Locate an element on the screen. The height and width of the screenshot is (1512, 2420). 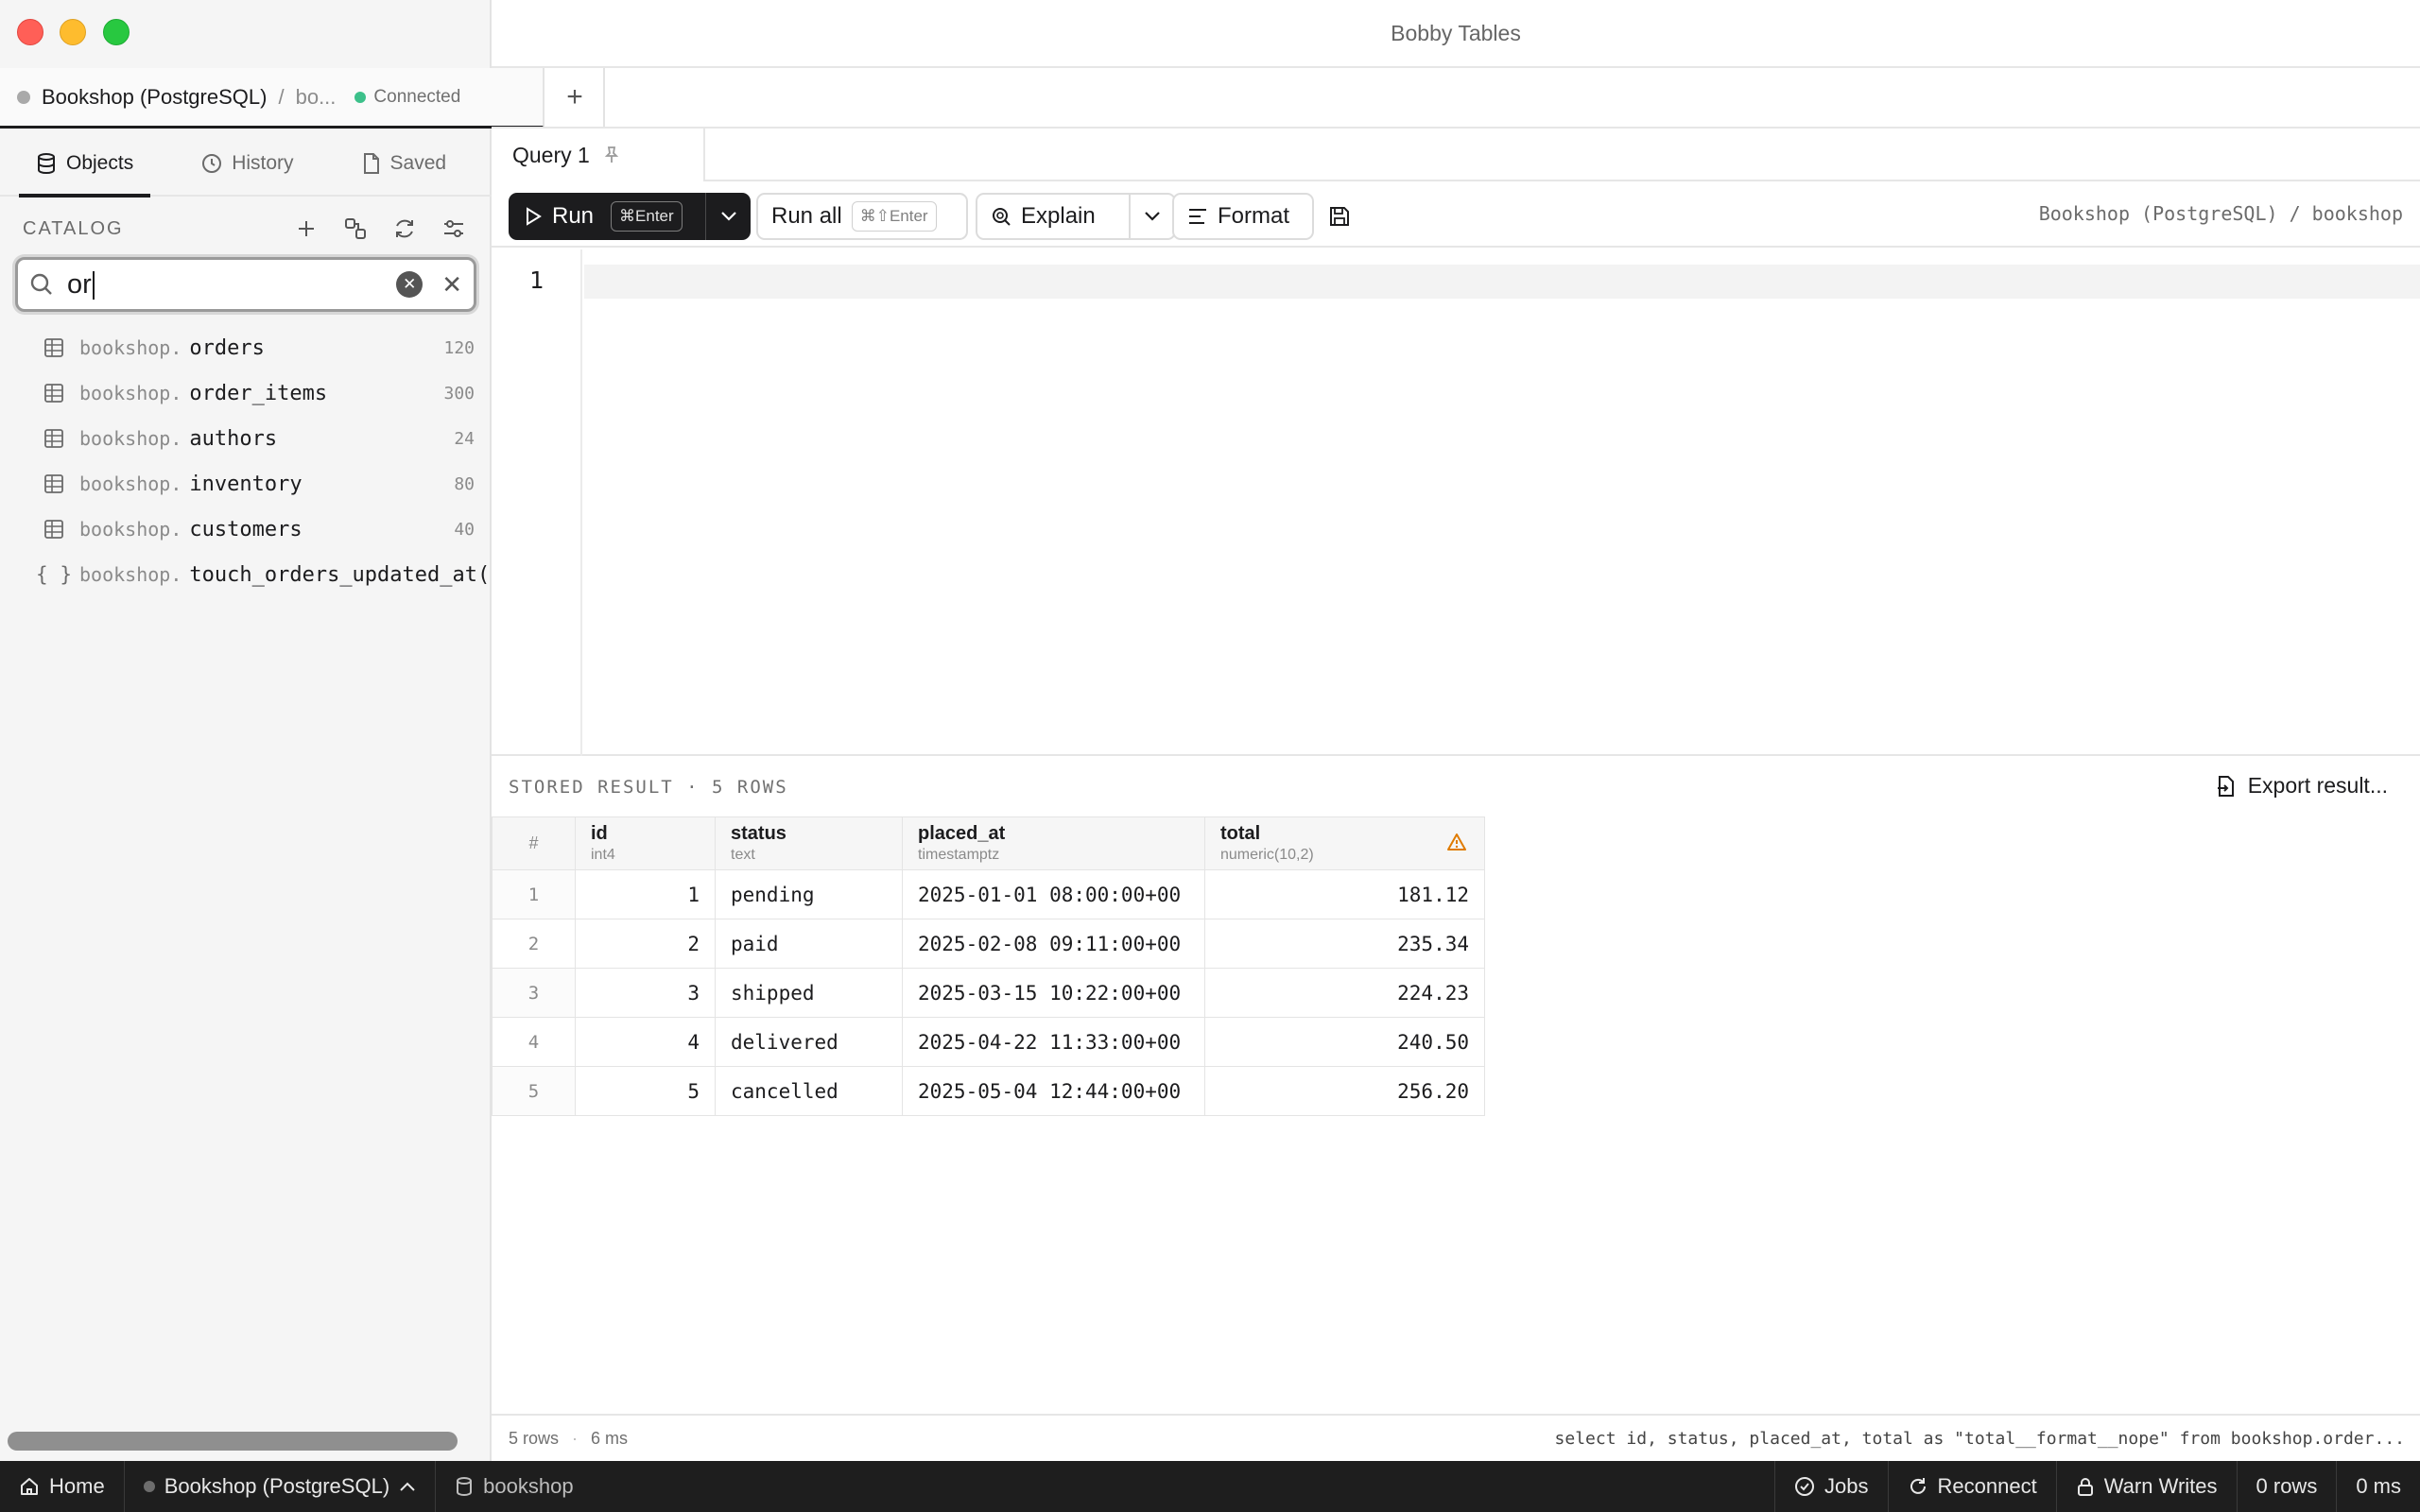
cell-status: shipped is located at coordinates (809, 993).